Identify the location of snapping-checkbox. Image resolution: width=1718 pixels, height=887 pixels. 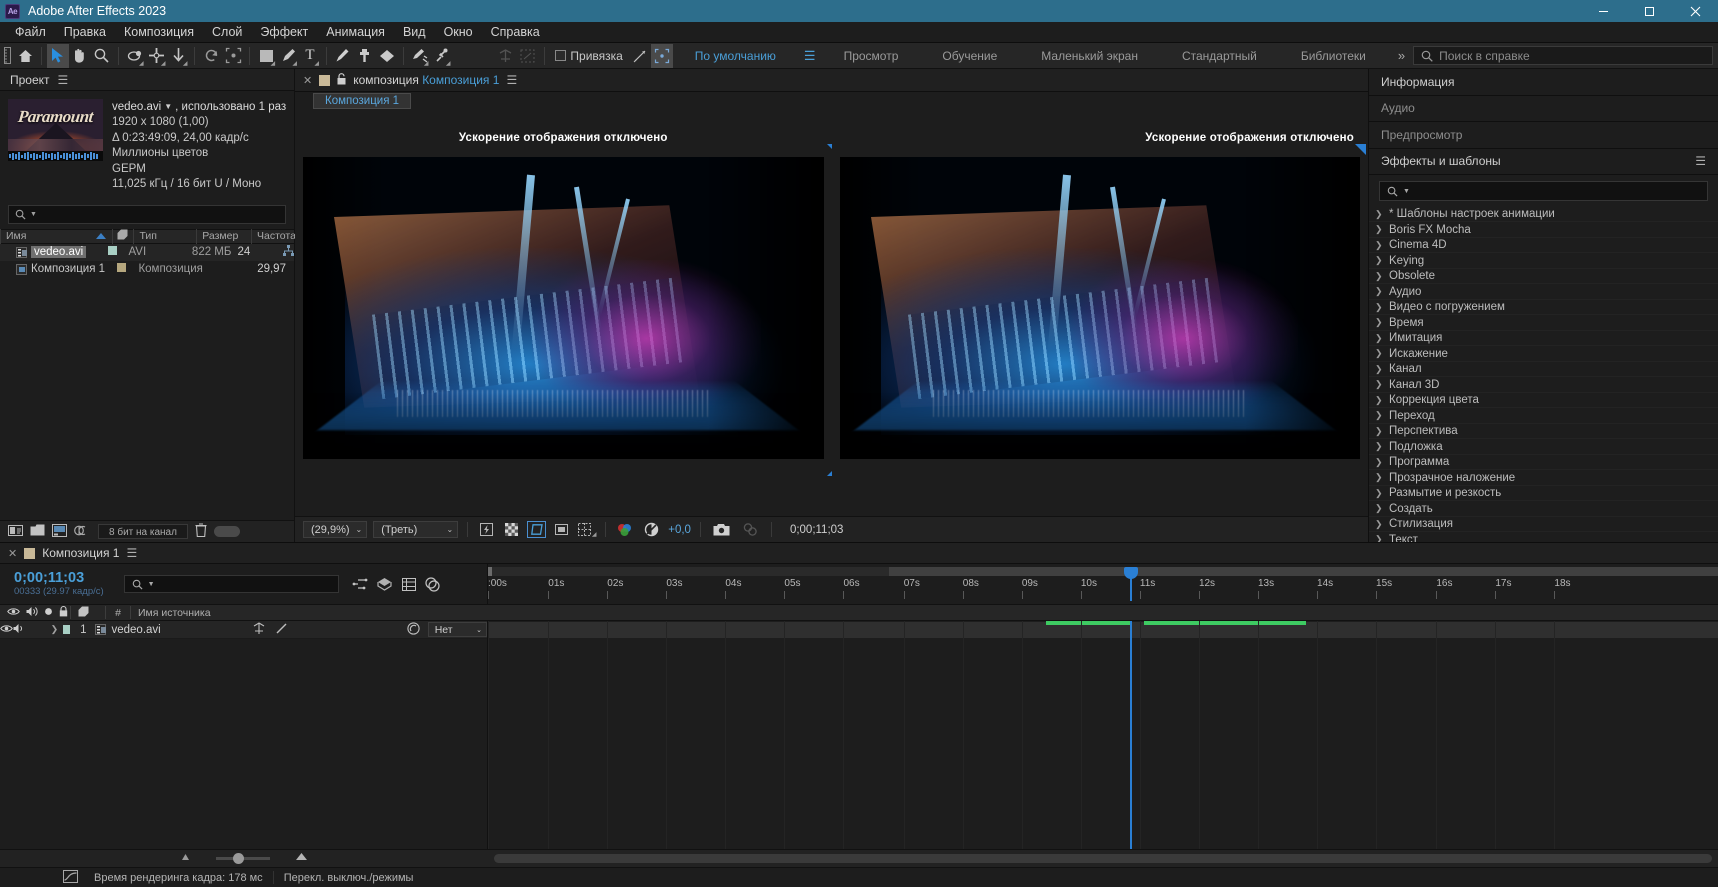
(561, 55).